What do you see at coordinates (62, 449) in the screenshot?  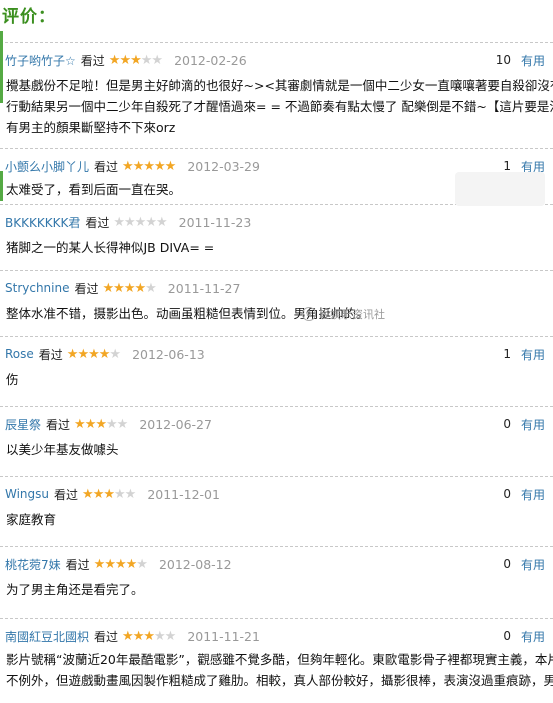 I see `review-text-line: 以美少年基友做噱头` at bounding box center [62, 449].